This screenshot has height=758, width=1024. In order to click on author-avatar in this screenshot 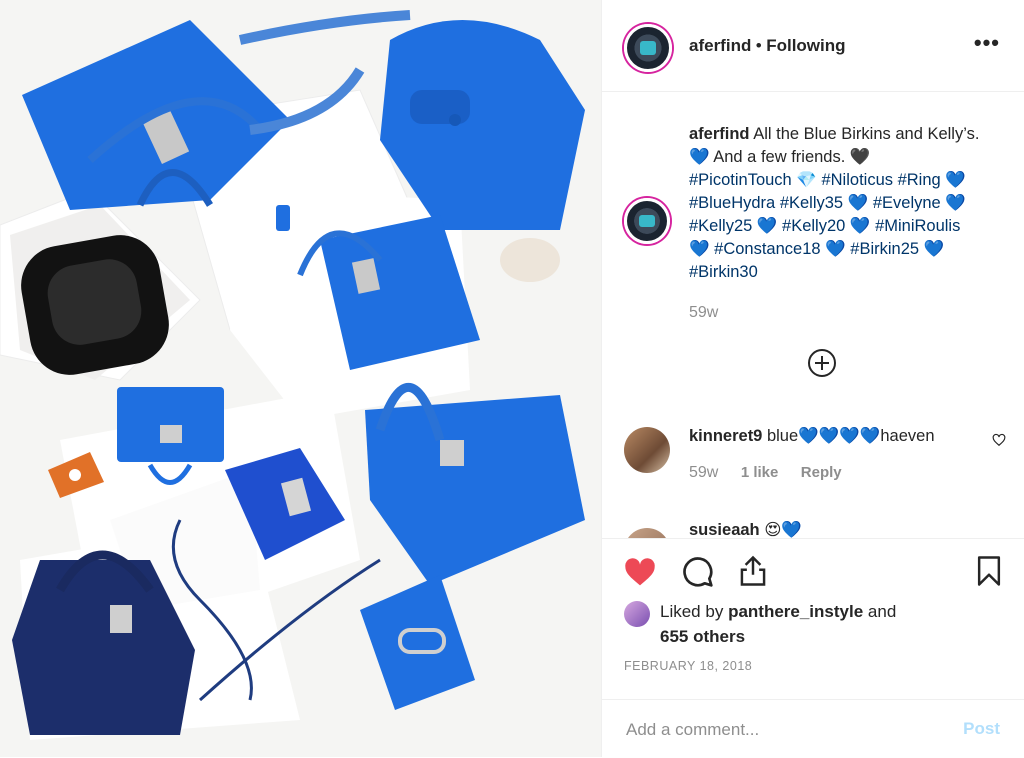, I will do `click(648, 48)`.